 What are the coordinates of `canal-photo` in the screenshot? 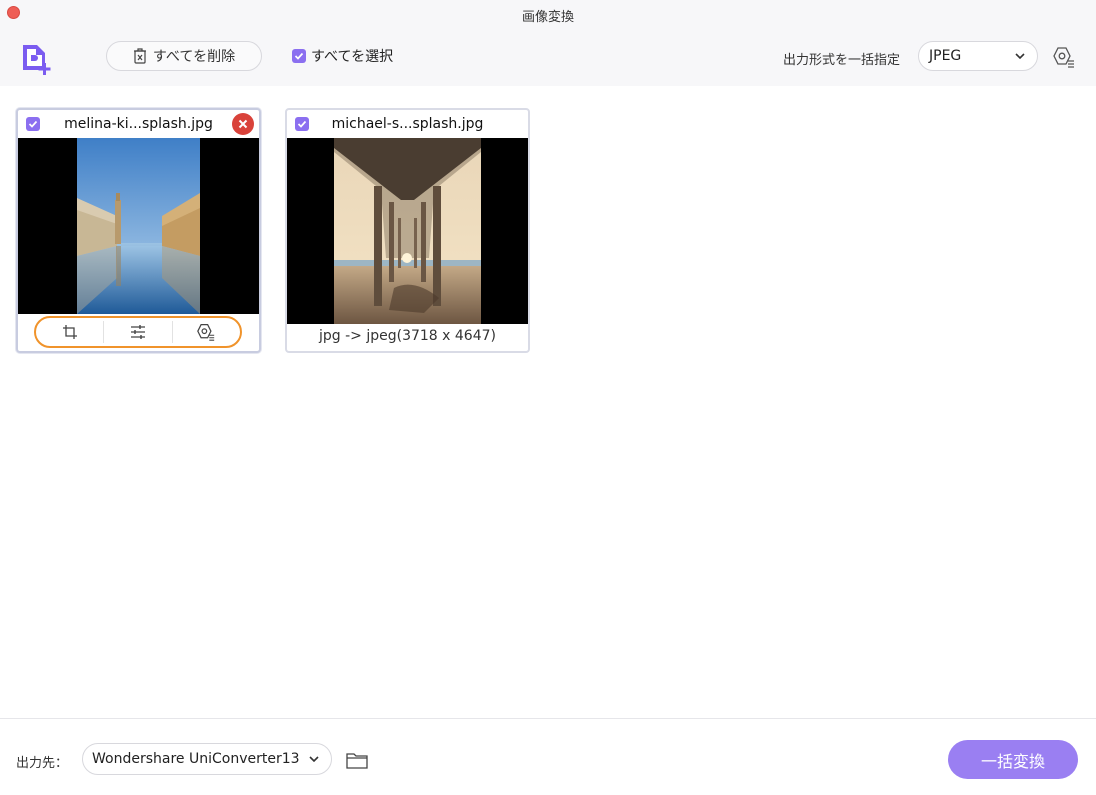 It's located at (138, 226).